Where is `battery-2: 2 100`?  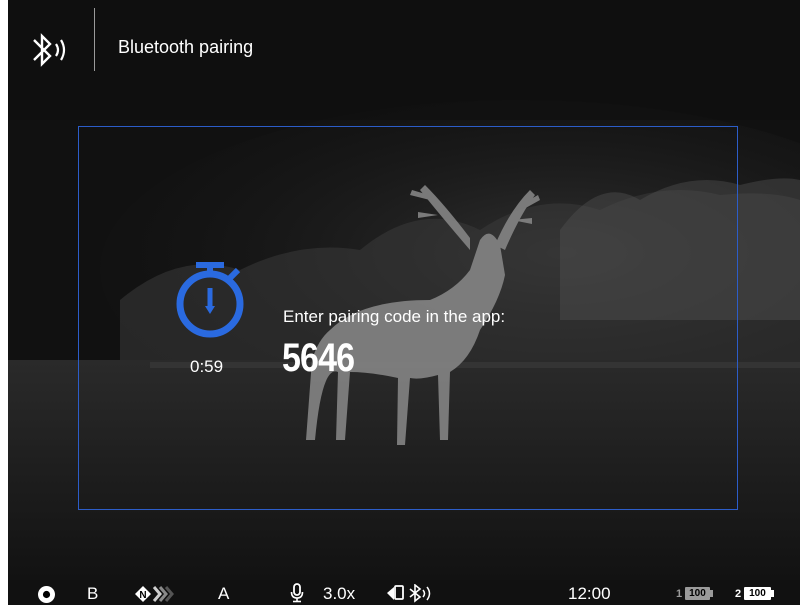
battery-2: 2 100 is located at coordinates (754, 593).